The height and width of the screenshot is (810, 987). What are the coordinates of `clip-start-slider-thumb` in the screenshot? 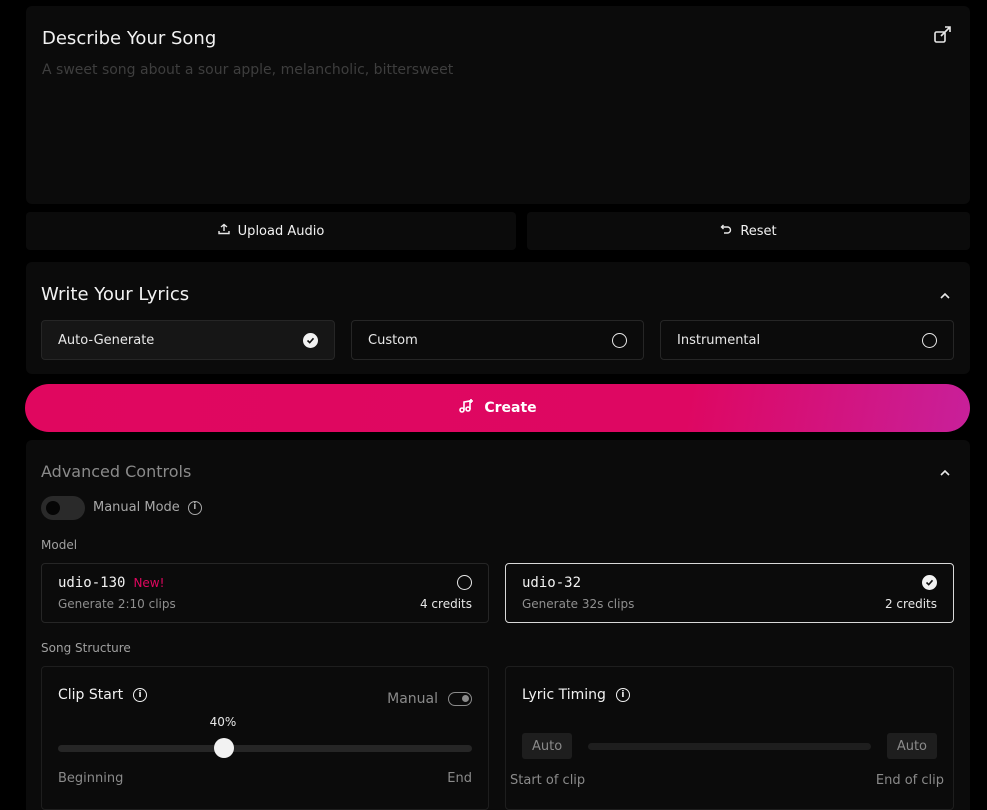 It's located at (223, 748).